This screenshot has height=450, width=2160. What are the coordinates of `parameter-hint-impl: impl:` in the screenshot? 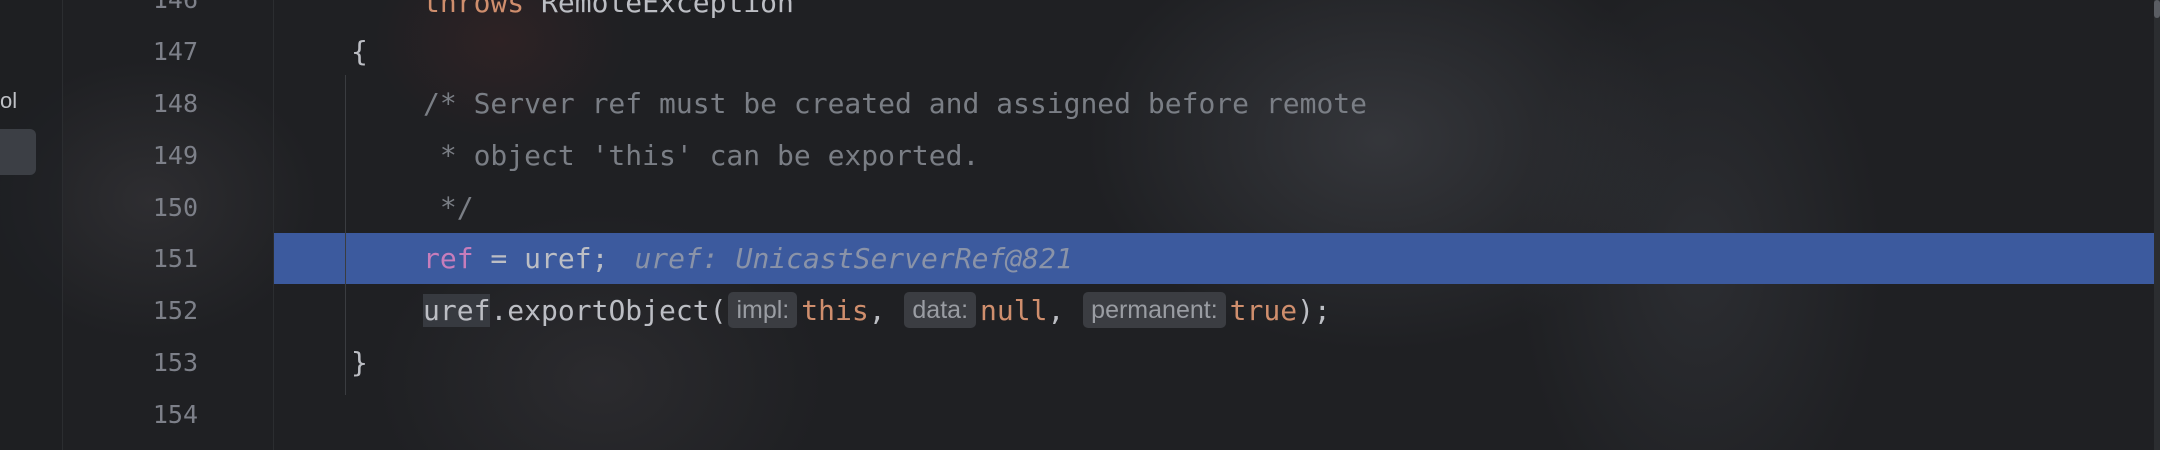 It's located at (763, 310).